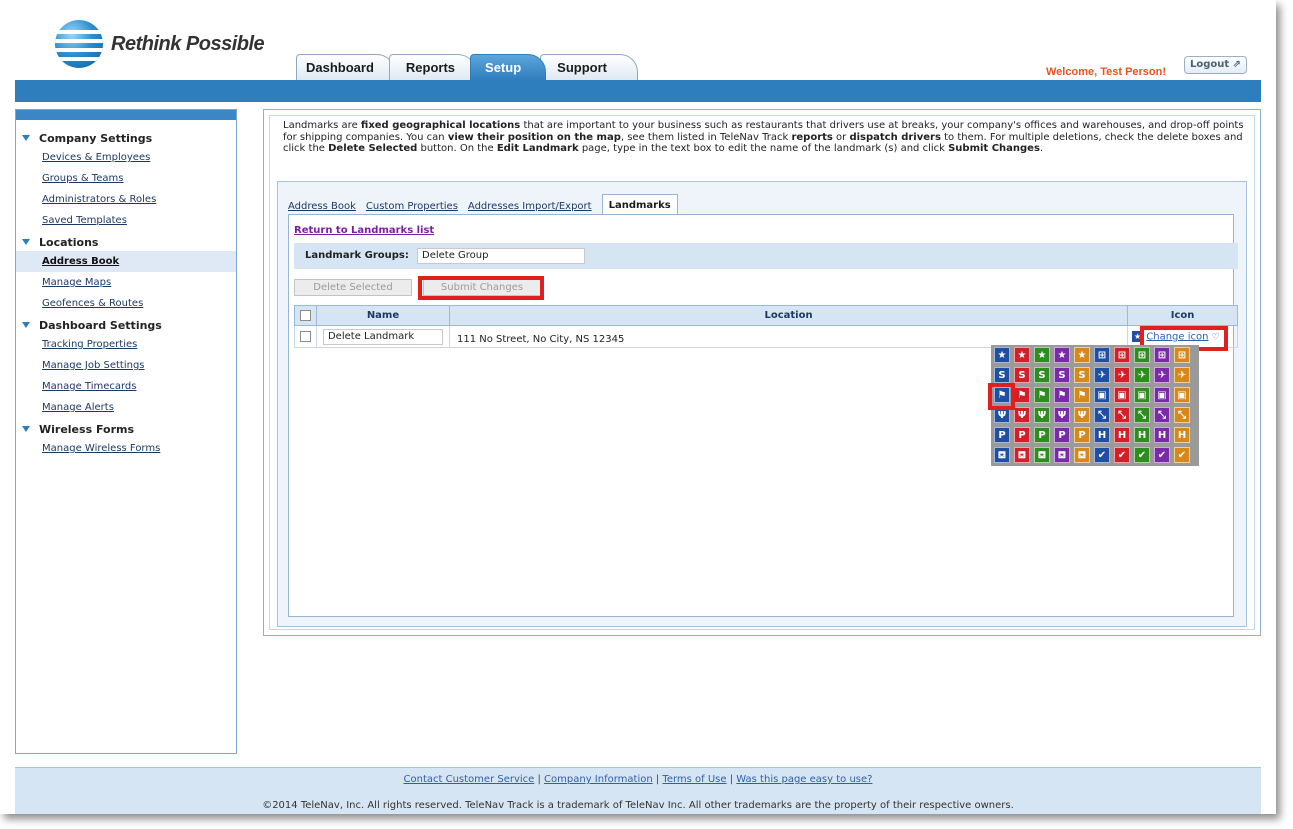 This screenshot has width=1293, height=829. What do you see at coordinates (126, 242) in the screenshot?
I see `section-locations: Locations` at bounding box center [126, 242].